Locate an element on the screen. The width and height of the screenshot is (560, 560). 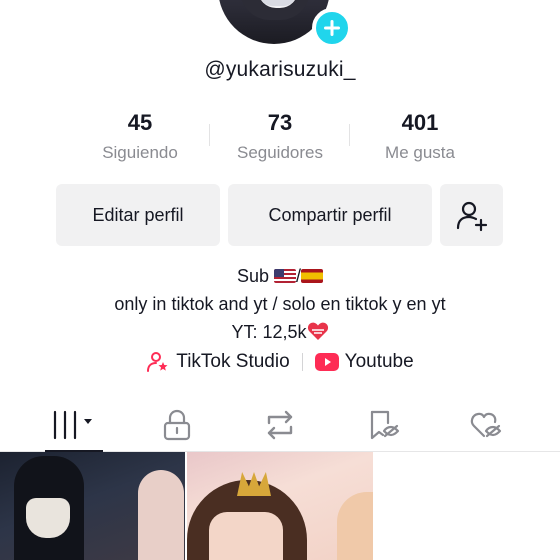
username: @yukarisuzuki_ is located at coordinates (280, 69).